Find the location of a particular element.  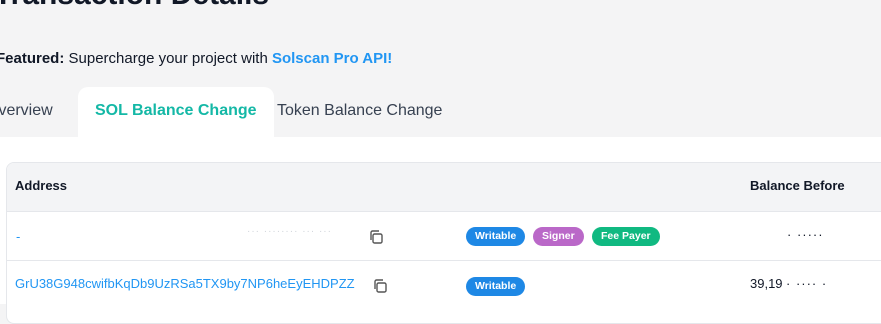

tab-token-balance-change: Token Balance Change is located at coordinates (359, 112).